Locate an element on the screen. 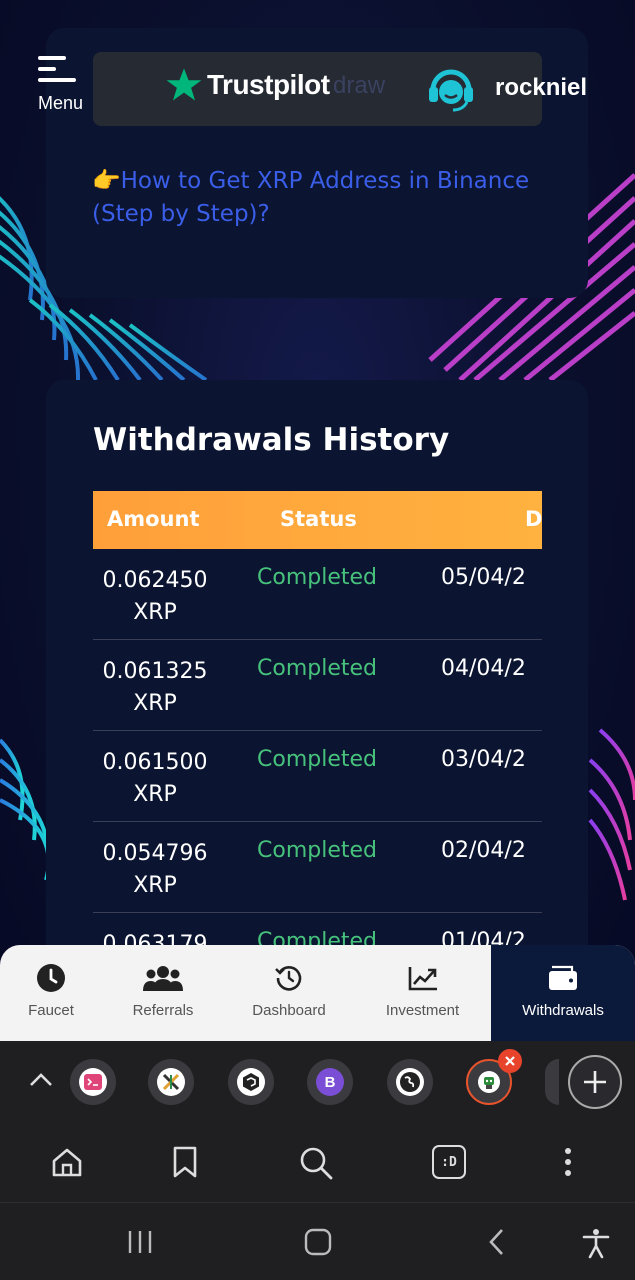 This screenshot has height=1280, width=635. support-logo: rockniel is located at coordinates (505, 88).